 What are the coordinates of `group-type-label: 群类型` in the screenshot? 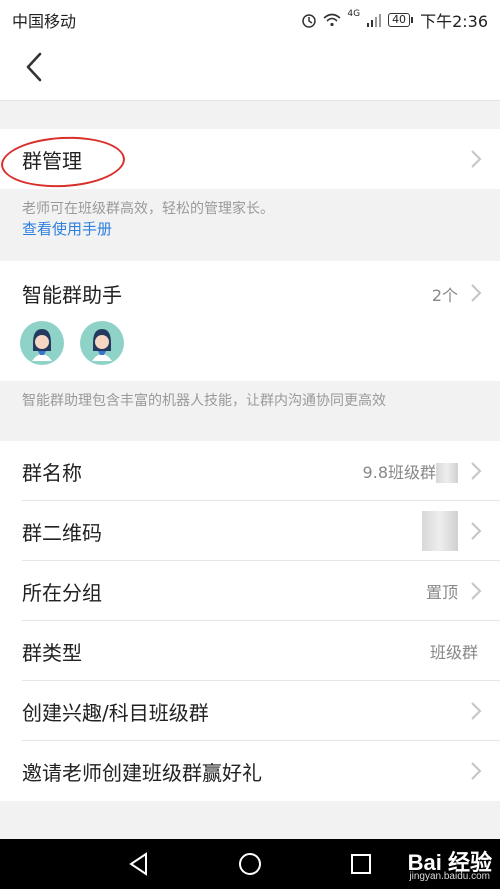 It's located at (52, 652).